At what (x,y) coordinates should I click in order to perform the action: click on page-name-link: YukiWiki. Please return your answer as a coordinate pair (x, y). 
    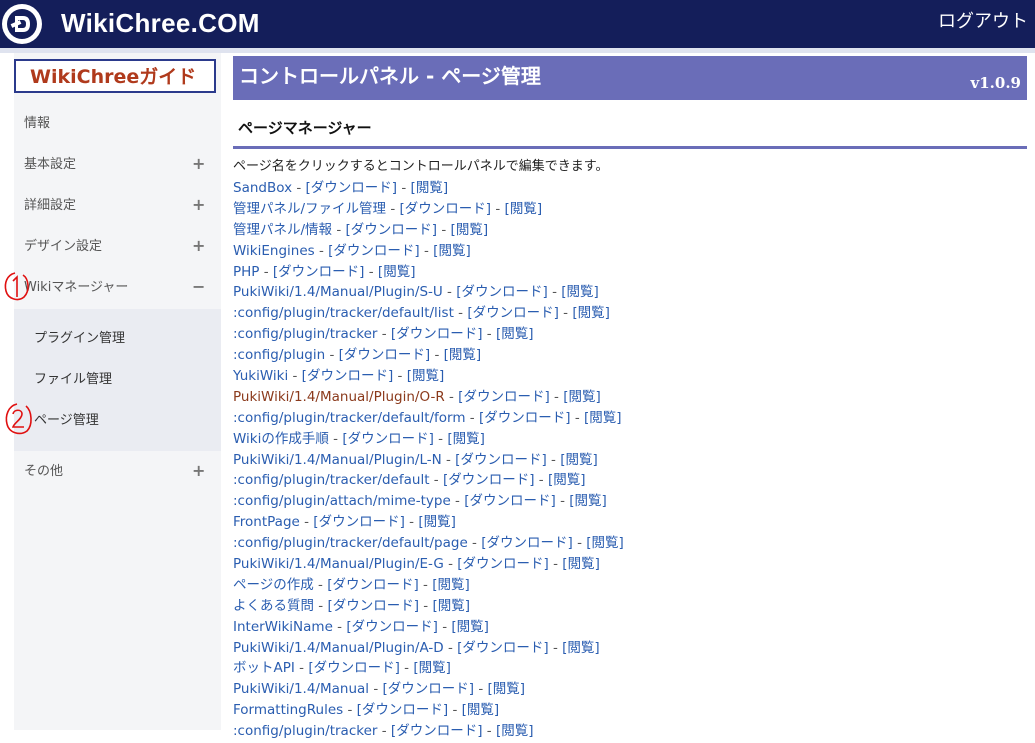
    Looking at the image, I should click on (260, 376).